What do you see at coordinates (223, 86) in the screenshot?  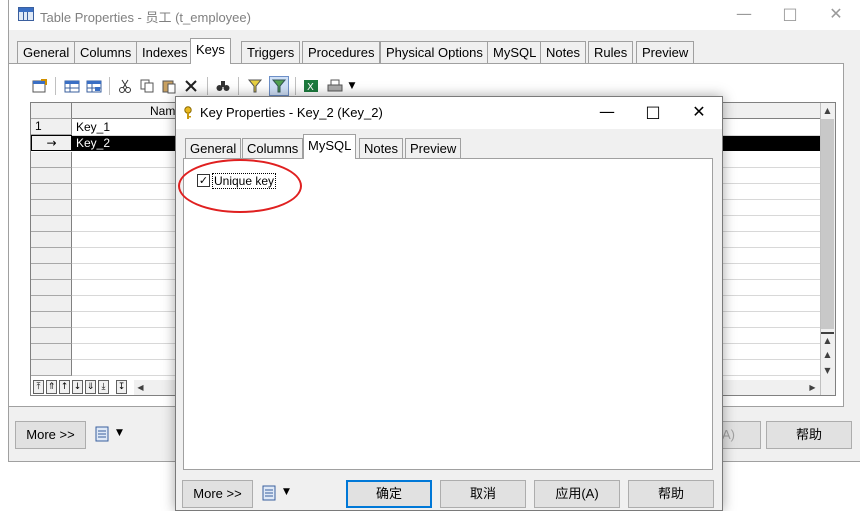 I see `find-icon` at bounding box center [223, 86].